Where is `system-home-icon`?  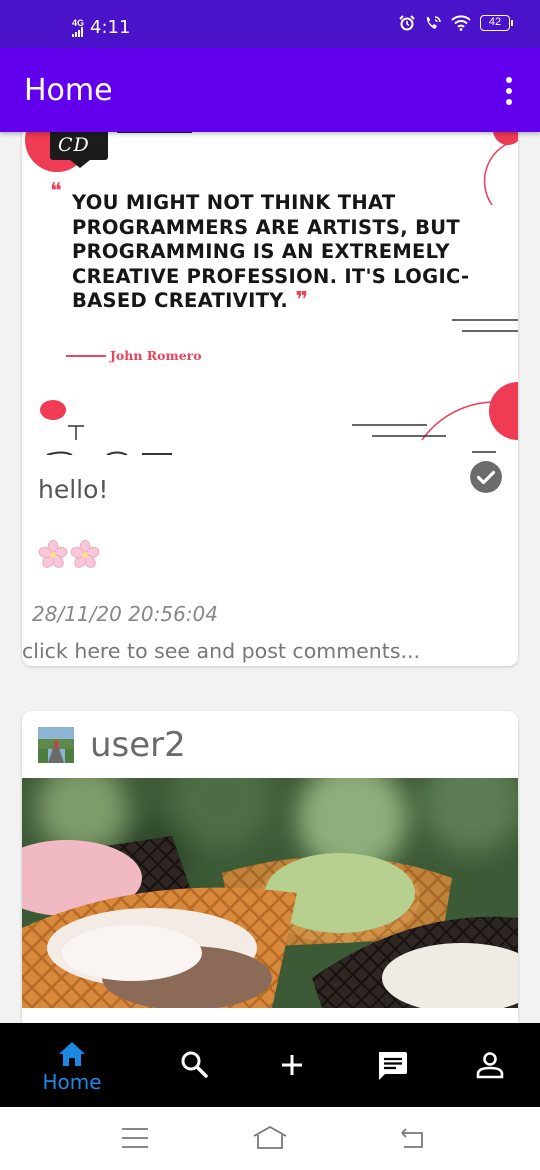 system-home-icon is located at coordinates (270, 1138).